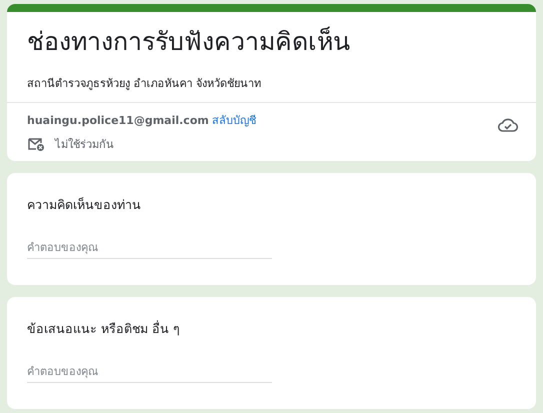  What do you see at coordinates (36, 144) in the screenshot?
I see `mail-icon` at bounding box center [36, 144].